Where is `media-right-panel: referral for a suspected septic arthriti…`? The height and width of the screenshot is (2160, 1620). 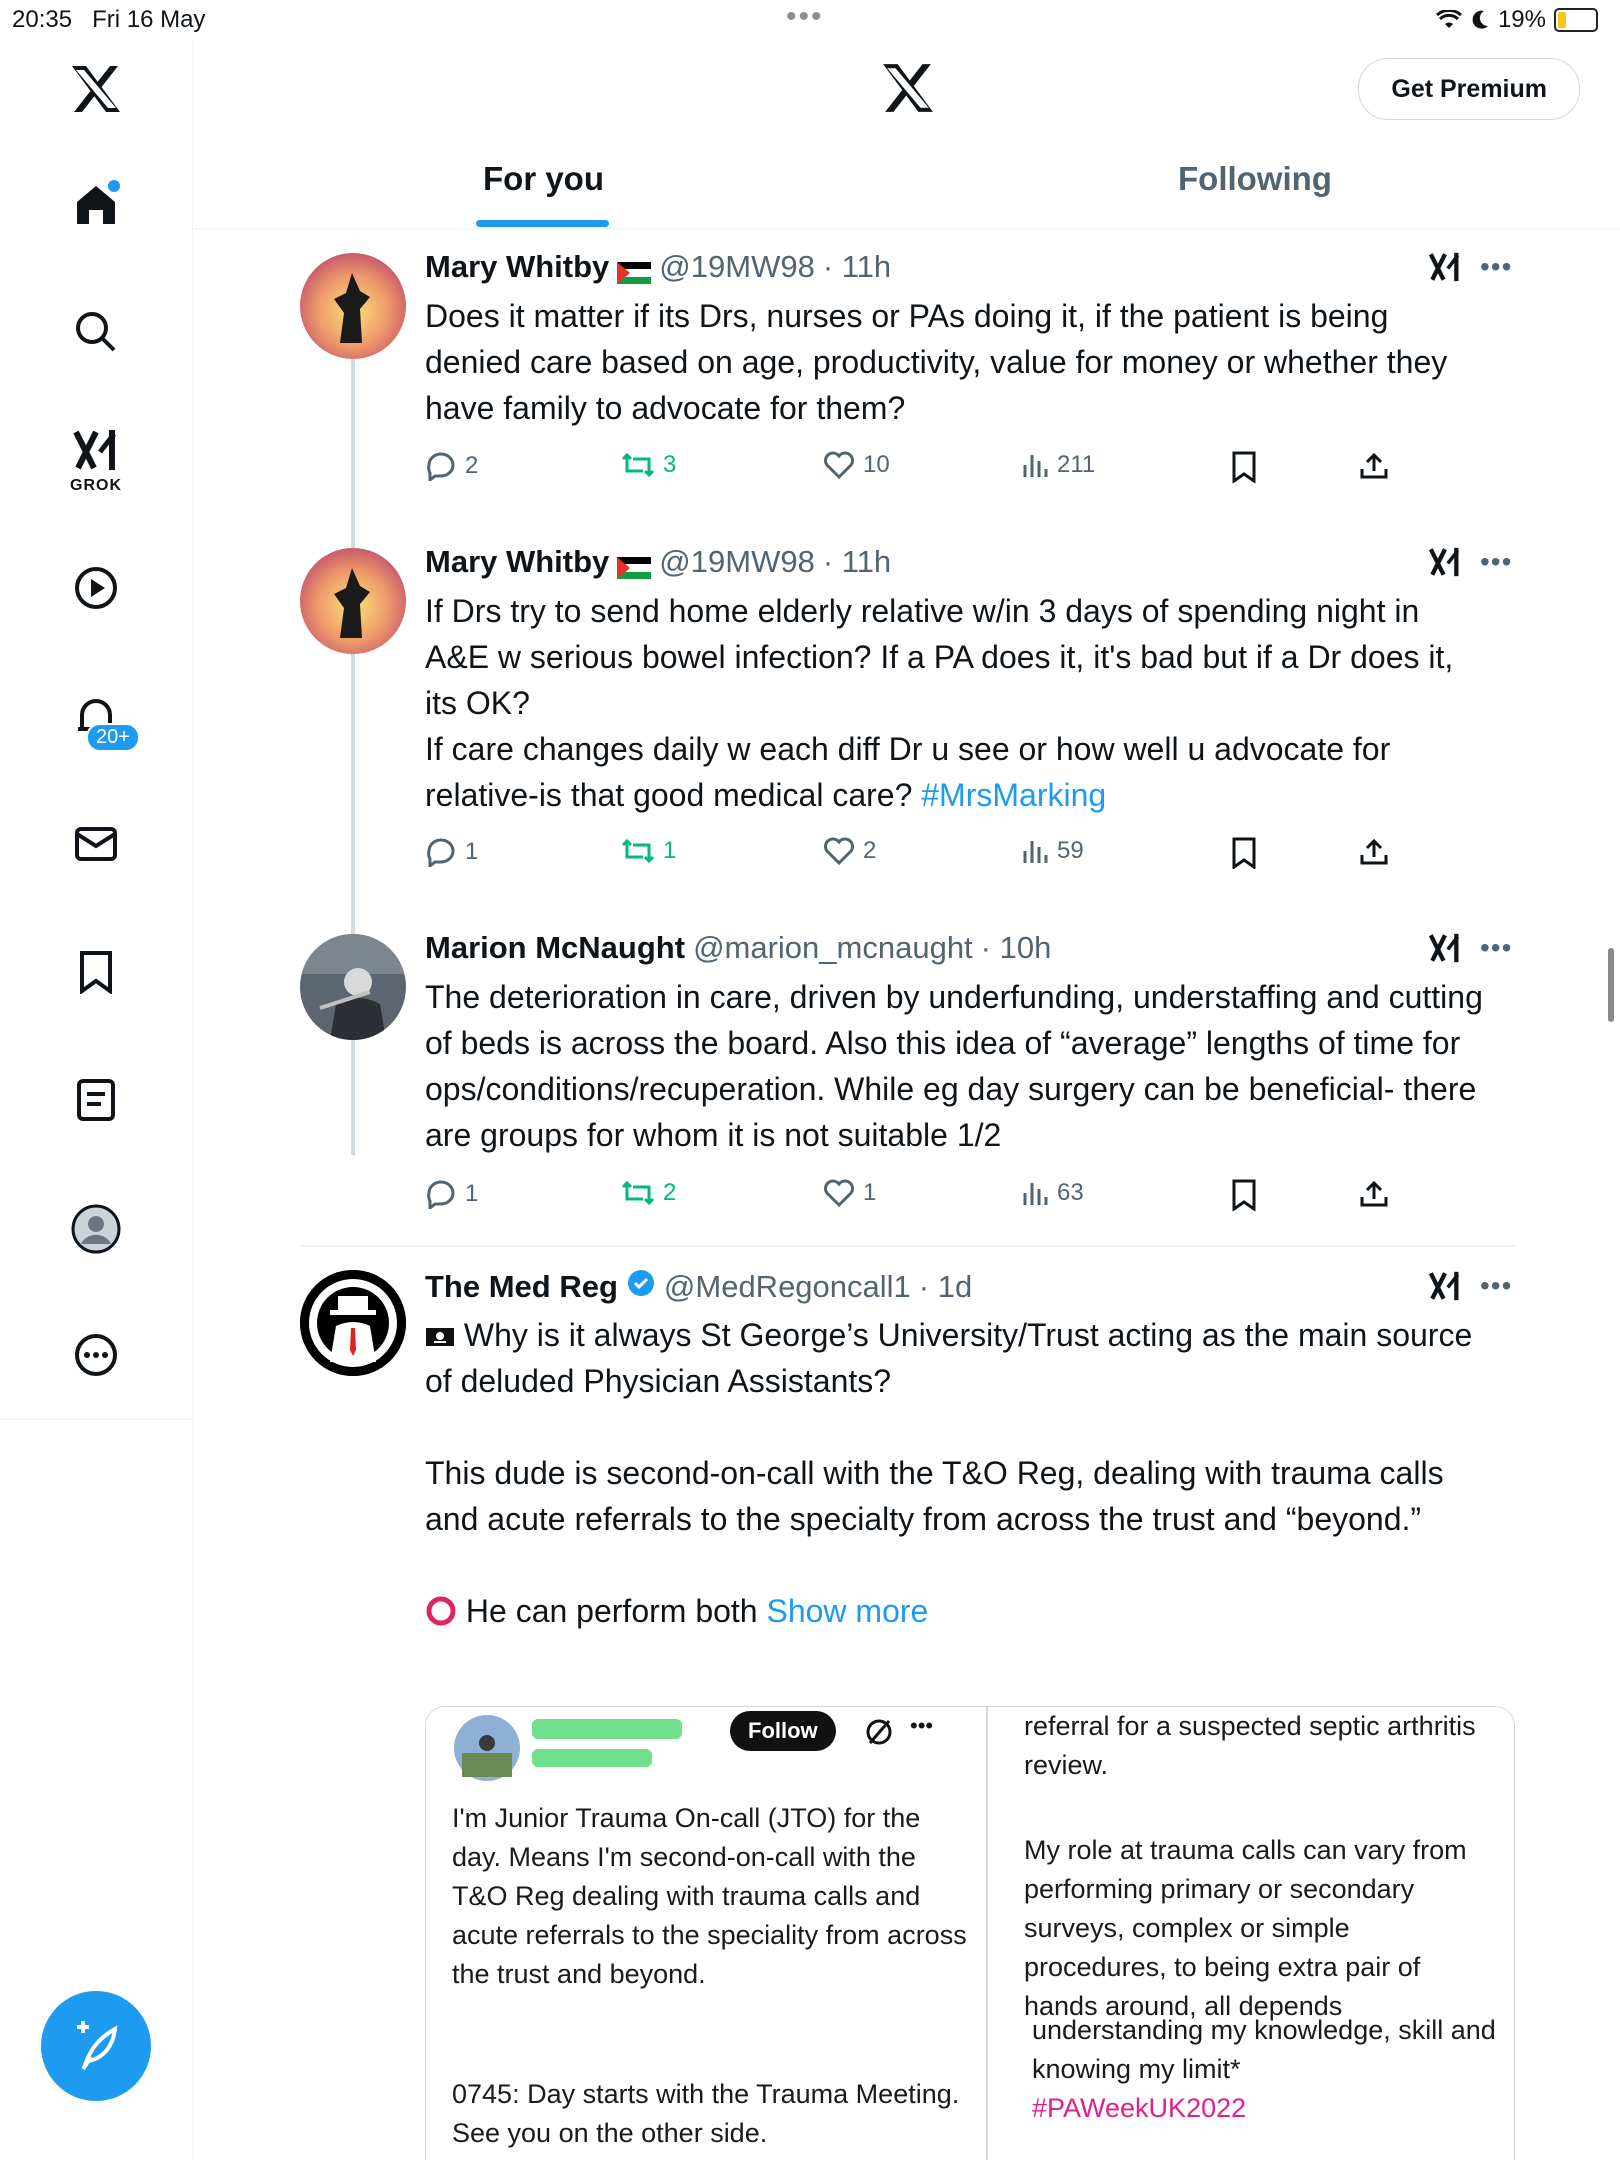
media-right-panel: referral for a suspected septic arthriti… is located at coordinates (1250, 1933).